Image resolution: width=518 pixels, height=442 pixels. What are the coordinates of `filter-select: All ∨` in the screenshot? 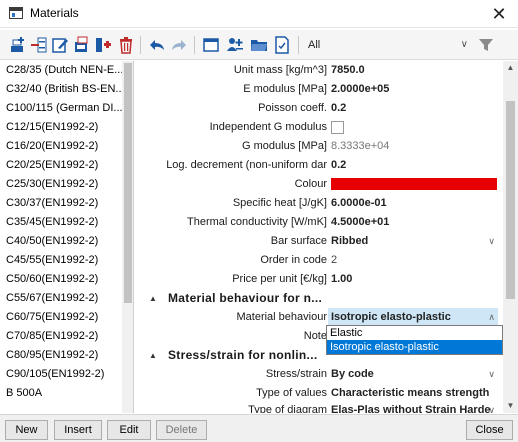 It's located at (402, 45).